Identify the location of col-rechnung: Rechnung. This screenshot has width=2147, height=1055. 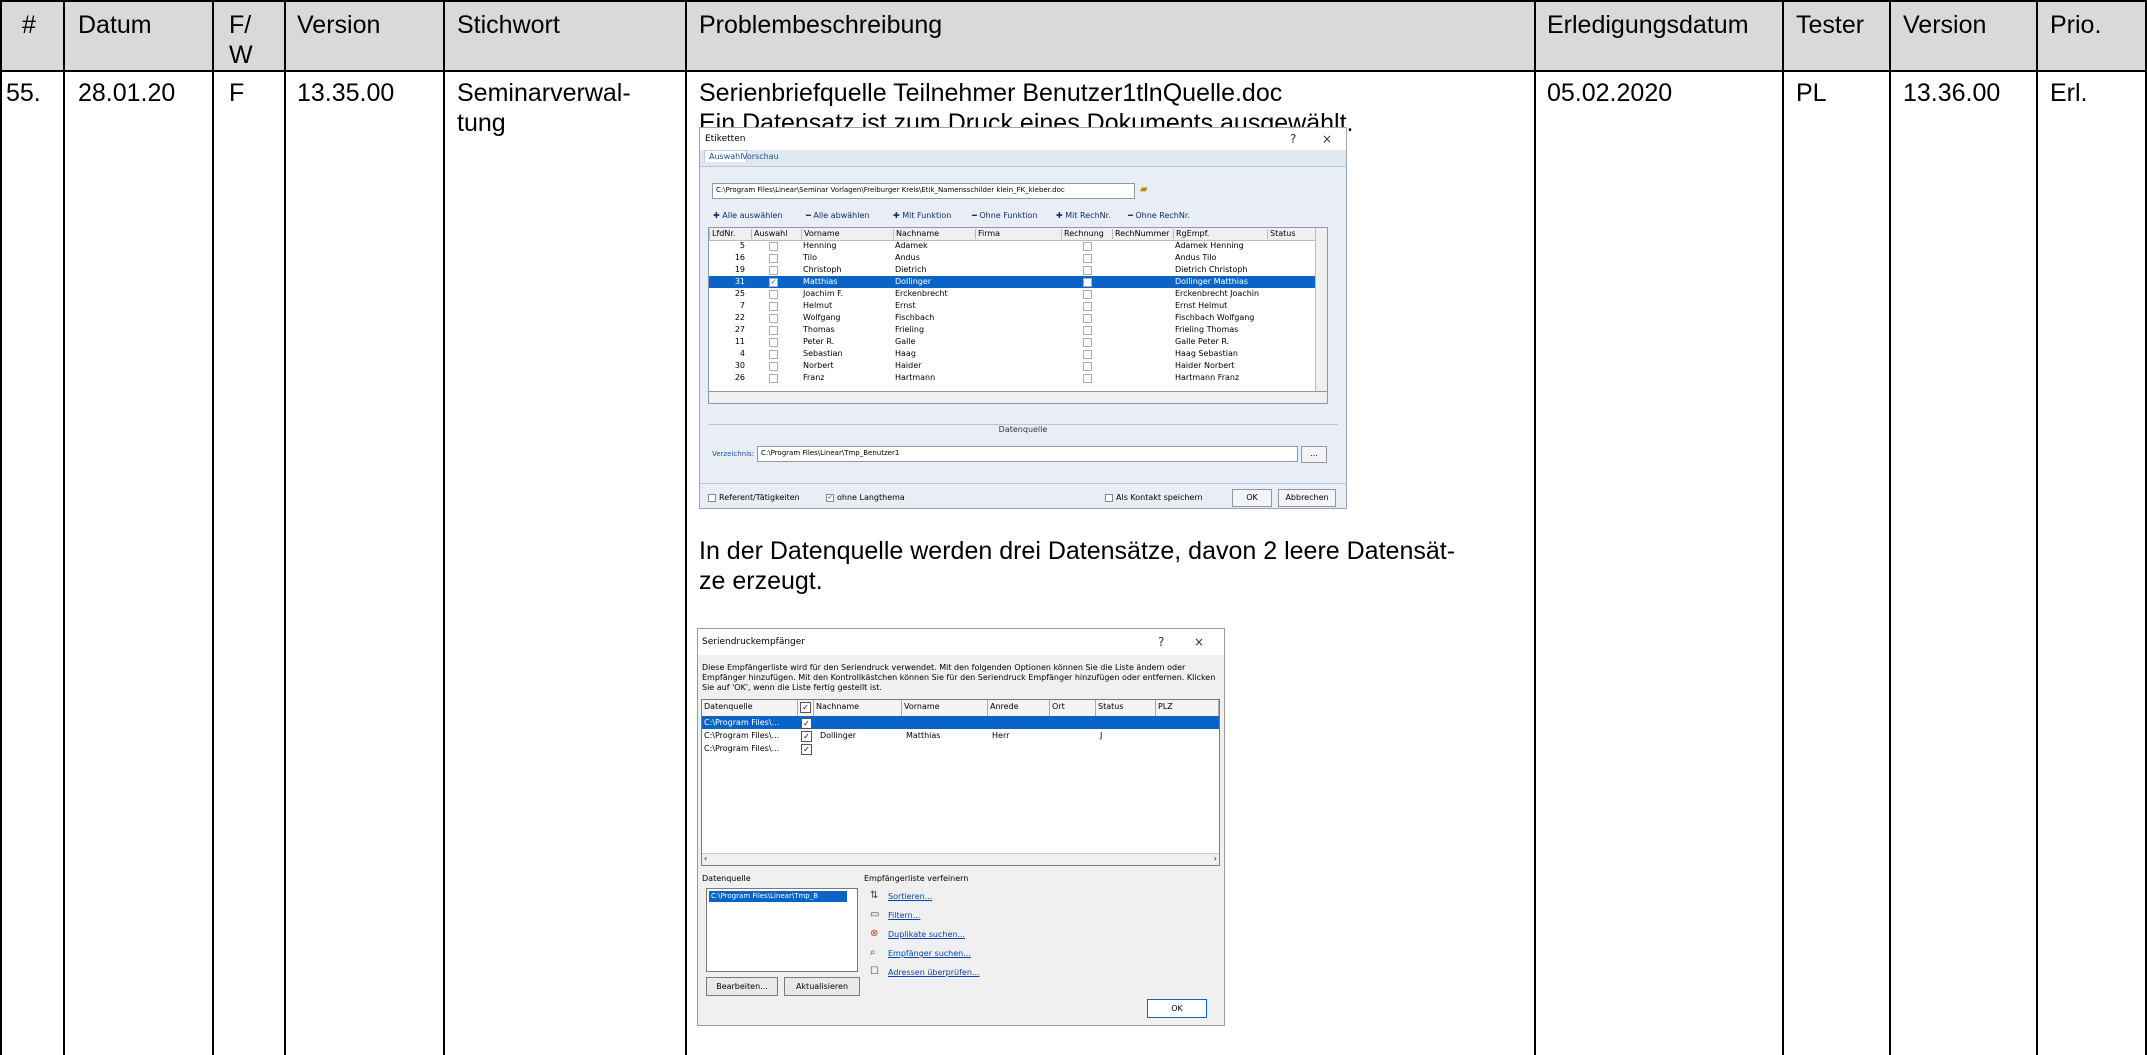
(1082, 234).